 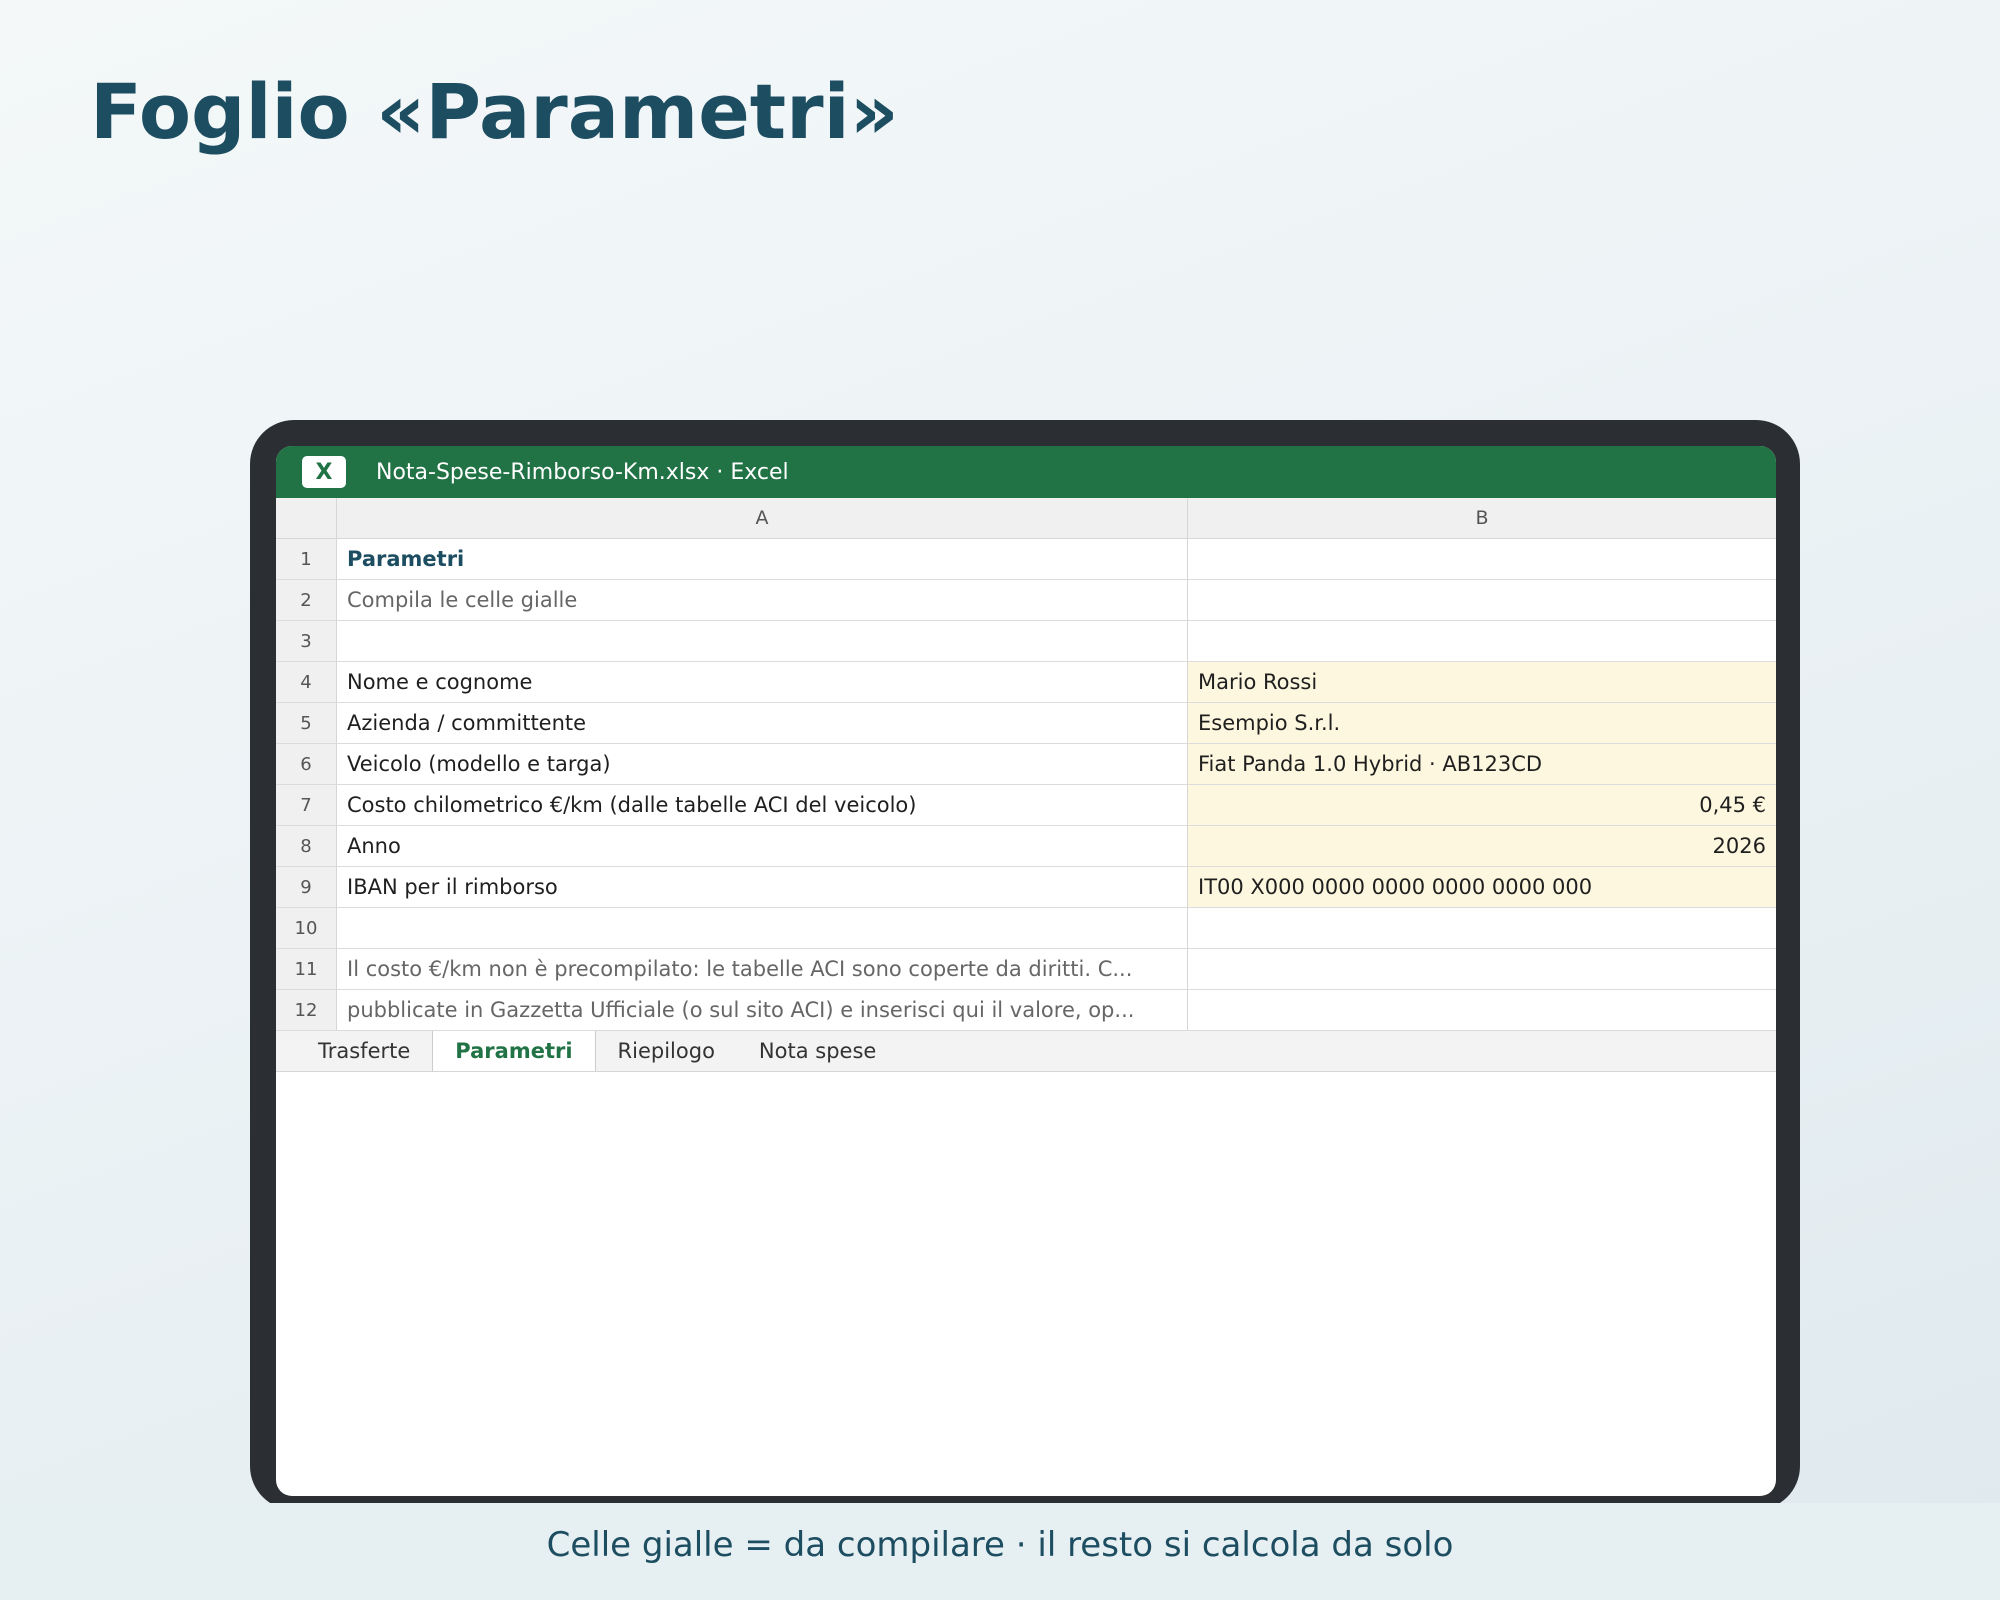 I want to click on row-number: 2, so click(x=306, y=600).